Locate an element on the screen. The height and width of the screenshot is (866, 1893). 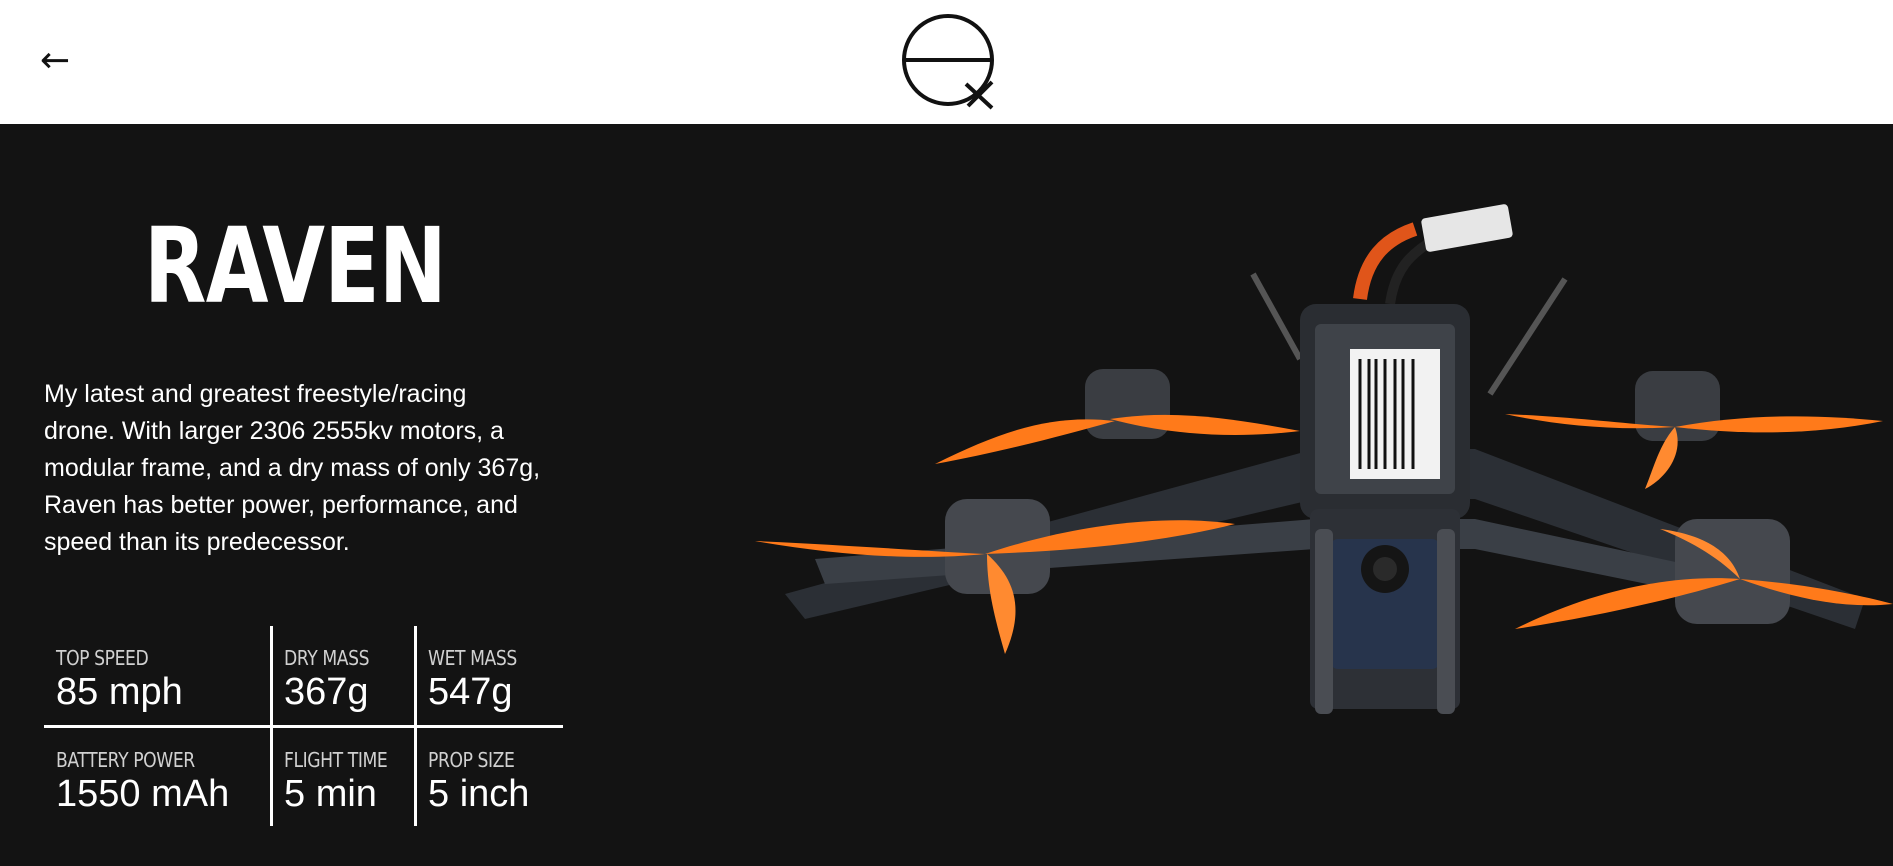
stat-label: WET MASS is located at coordinates (472, 658).